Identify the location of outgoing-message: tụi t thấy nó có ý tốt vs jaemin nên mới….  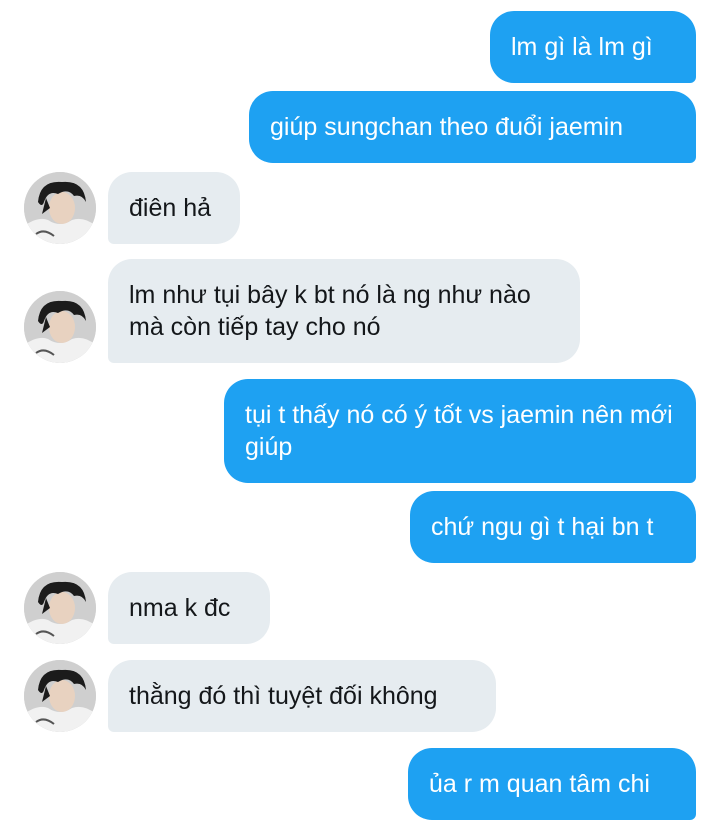
(460, 431).